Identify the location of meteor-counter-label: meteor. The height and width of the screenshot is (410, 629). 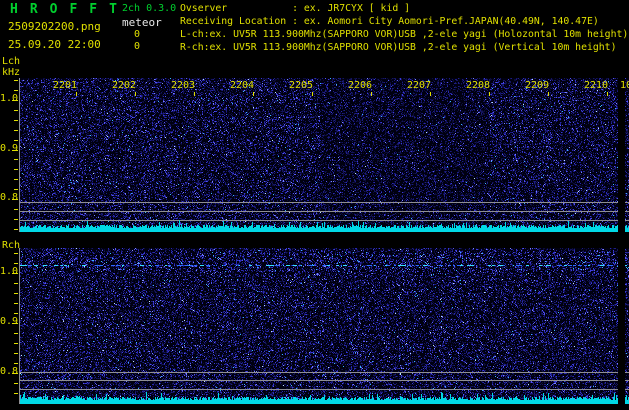
(142, 22).